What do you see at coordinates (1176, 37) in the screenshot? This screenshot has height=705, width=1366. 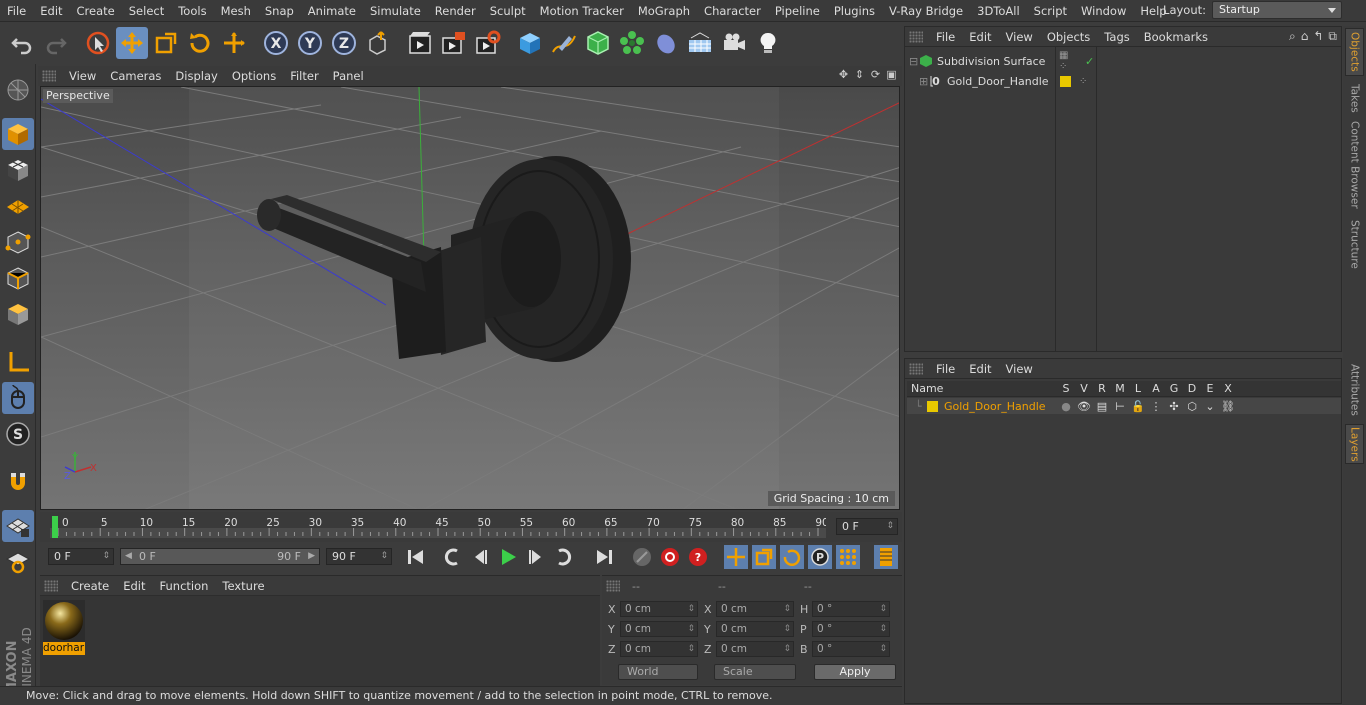 I see `om-menu-bookmarks: Bookmarks` at bounding box center [1176, 37].